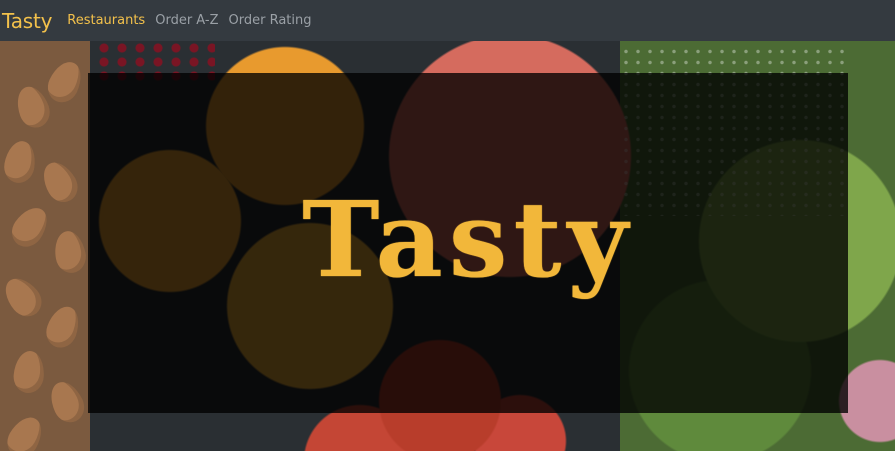  Describe the element at coordinates (447, 20) in the screenshot. I see `navbar: Tasty Restaurants Order A-Z Order Rating` at that location.